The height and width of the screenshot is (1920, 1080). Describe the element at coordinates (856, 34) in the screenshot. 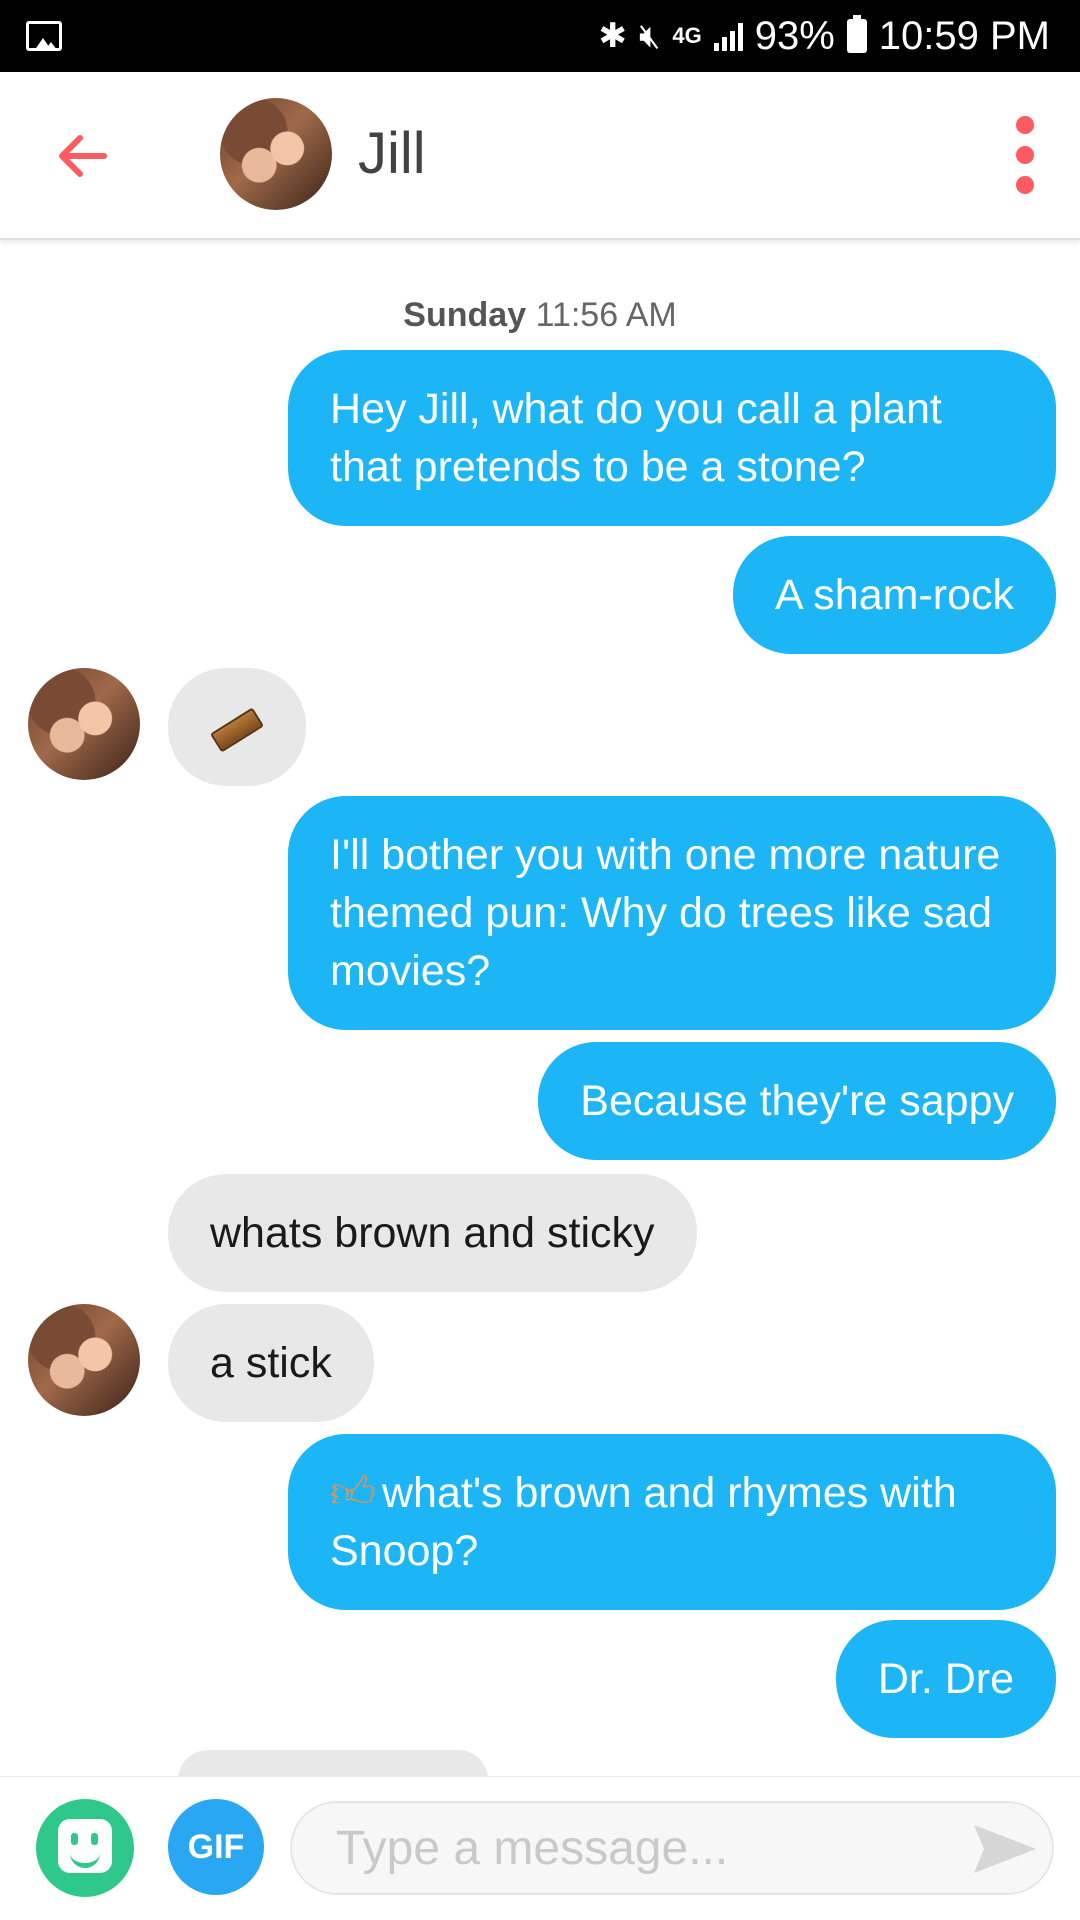

I see `battery-icon` at that location.